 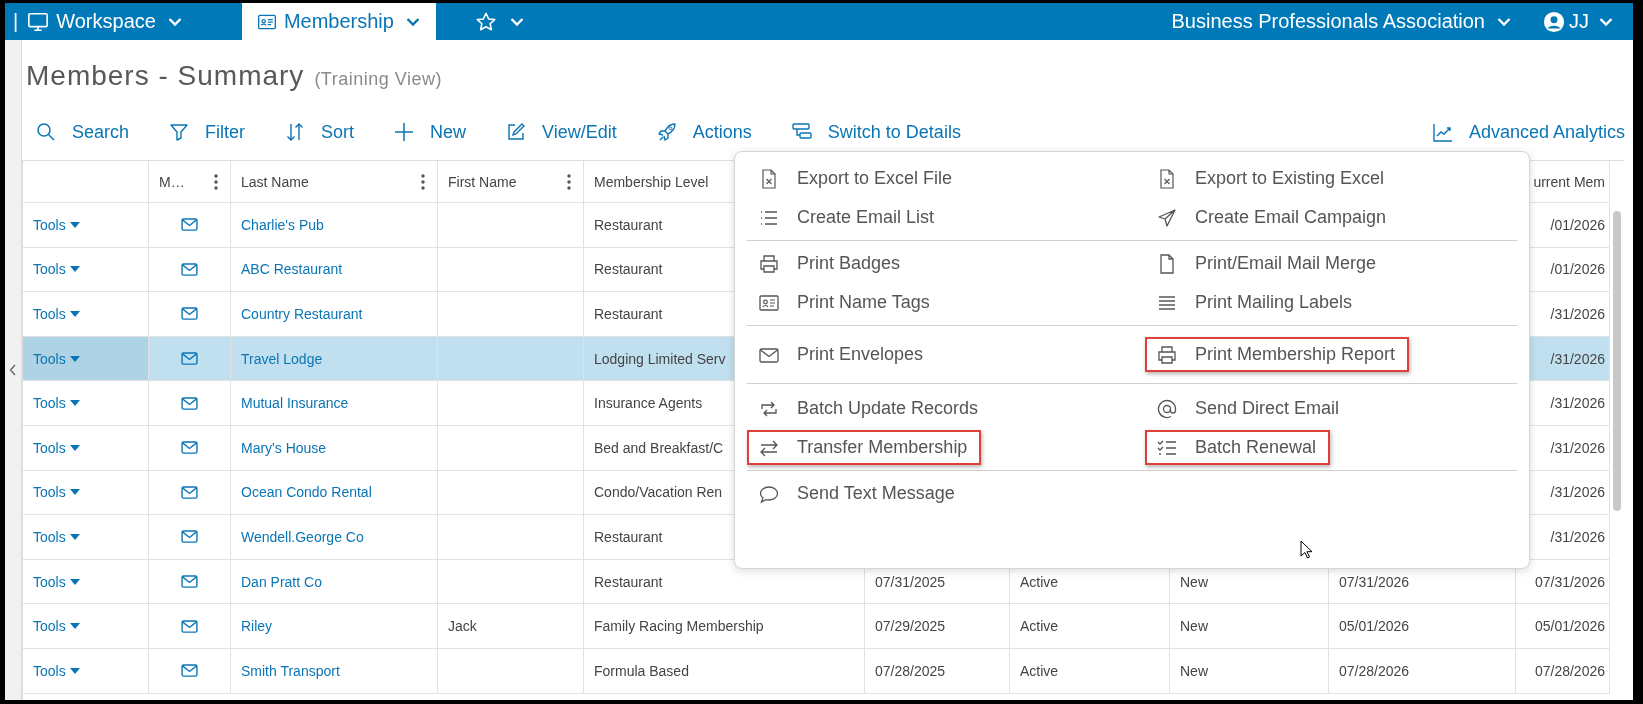 What do you see at coordinates (704, 132) in the screenshot?
I see `toolbar-button: Actions` at bounding box center [704, 132].